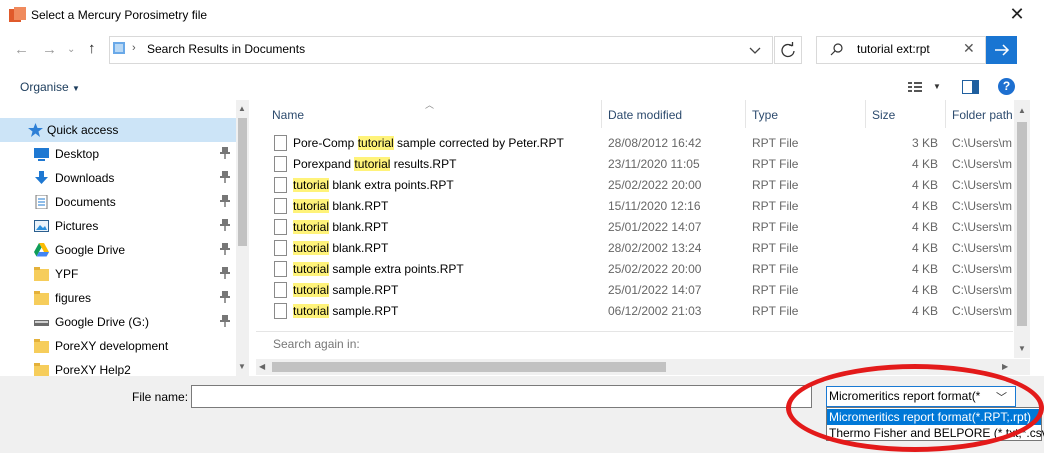 This screenshot has height=453, width=1044. I want to click on file-name: tutorial blank.RPT, so click(340, 206).